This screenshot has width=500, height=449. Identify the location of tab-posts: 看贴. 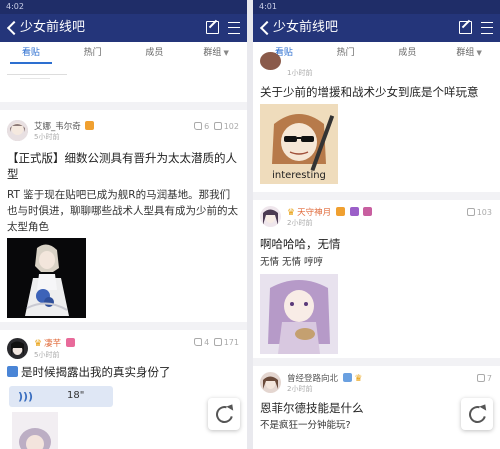
(31, 53).